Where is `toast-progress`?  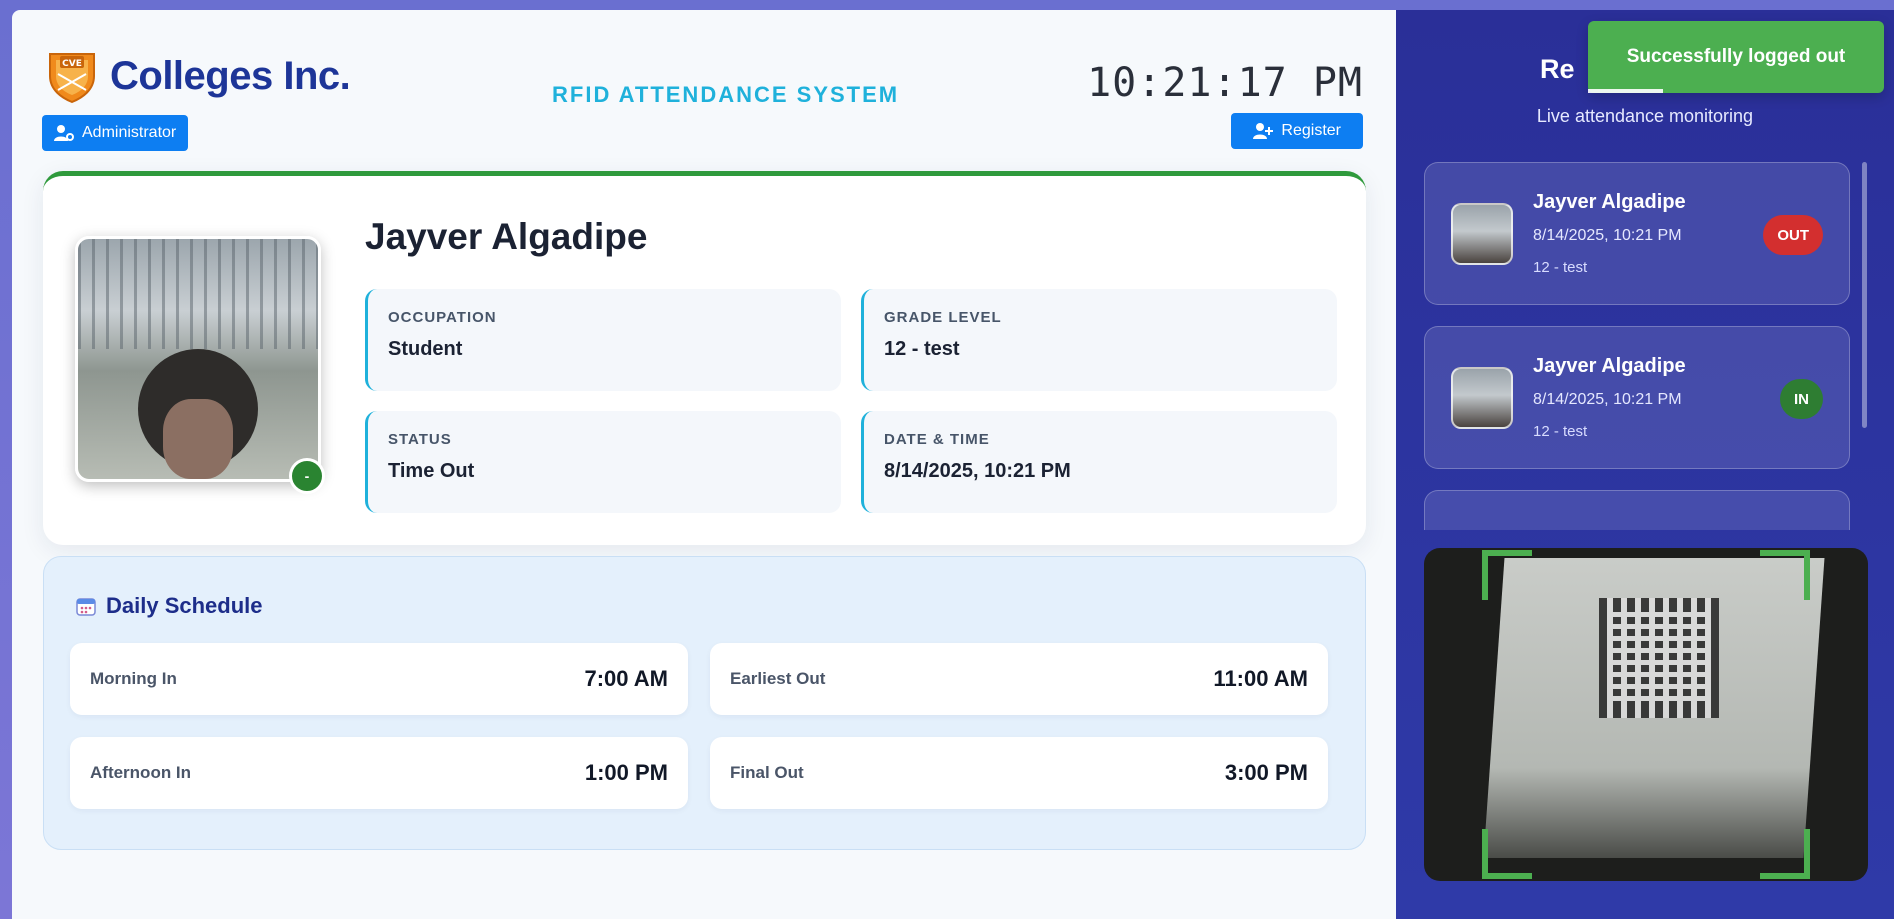
toast-progress is located at coordinates (1625, 91).